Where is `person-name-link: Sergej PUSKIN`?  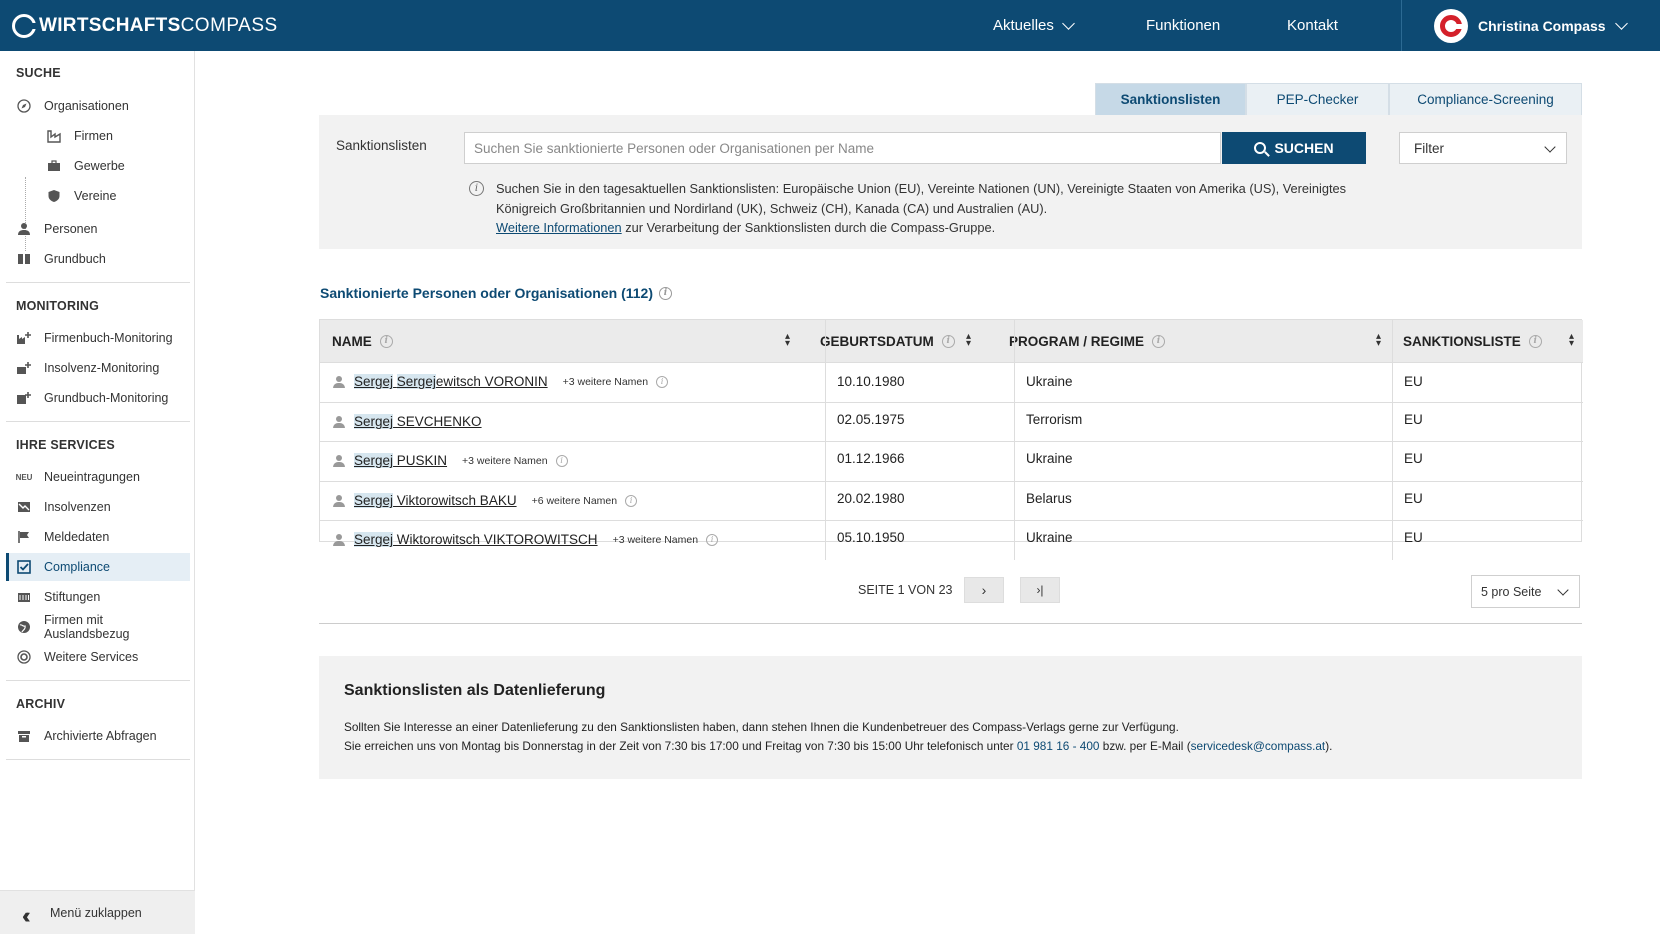 person-name-link: Sergej PUSKIN is located at coordinates (400, 460).